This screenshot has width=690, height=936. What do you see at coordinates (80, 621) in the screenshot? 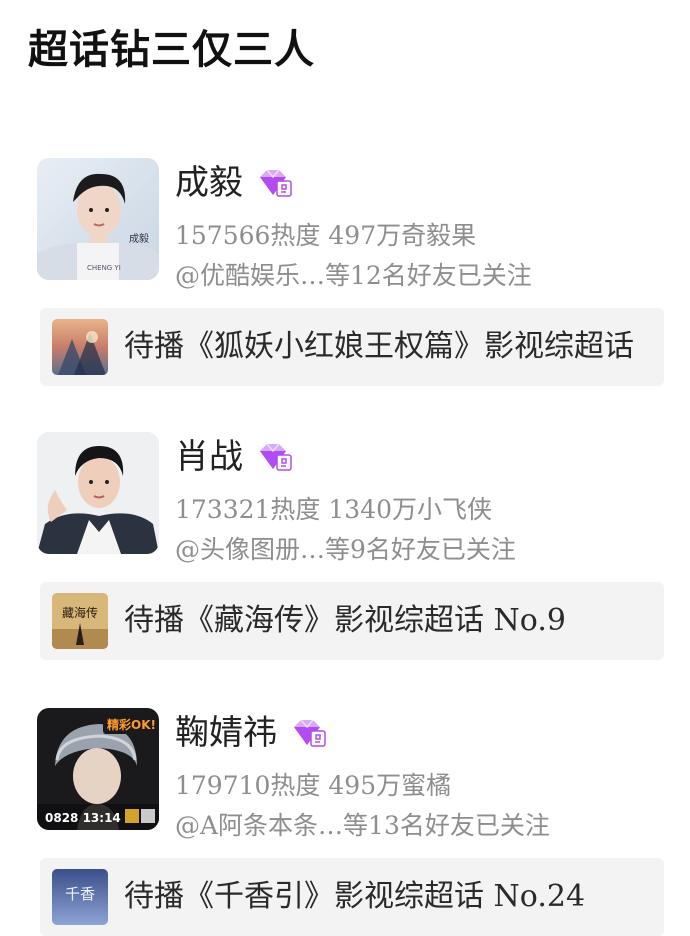
I see `banner-thumbnail: 藏海传` at bounding box center [80, 621].